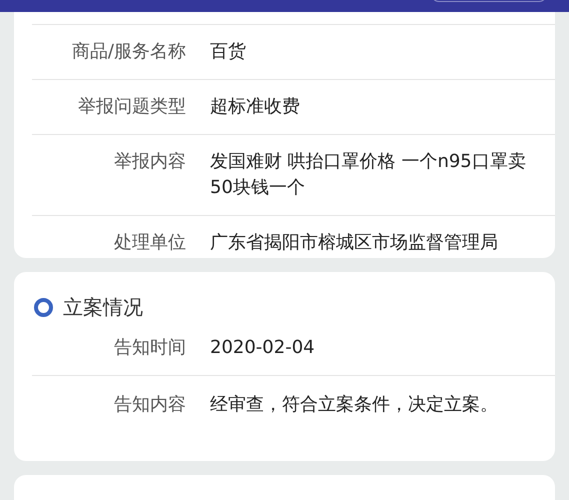  What do you see at coordinates (128, 52) in the screenshot?
I see `field-label: 商品/服务名称` at bounding box center [128, 52].